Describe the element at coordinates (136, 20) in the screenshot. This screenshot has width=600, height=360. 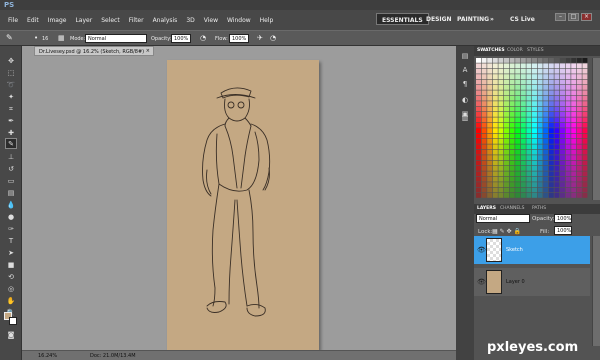
I see `menu-filter: Filter` at that location.